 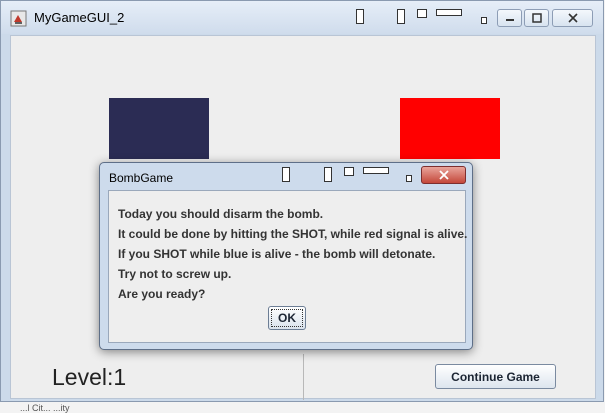 What do you see at coordinates (175, 274) in the screenshot?
I see `message-line: Try not to screw up.` at bounding box center [175, 274].